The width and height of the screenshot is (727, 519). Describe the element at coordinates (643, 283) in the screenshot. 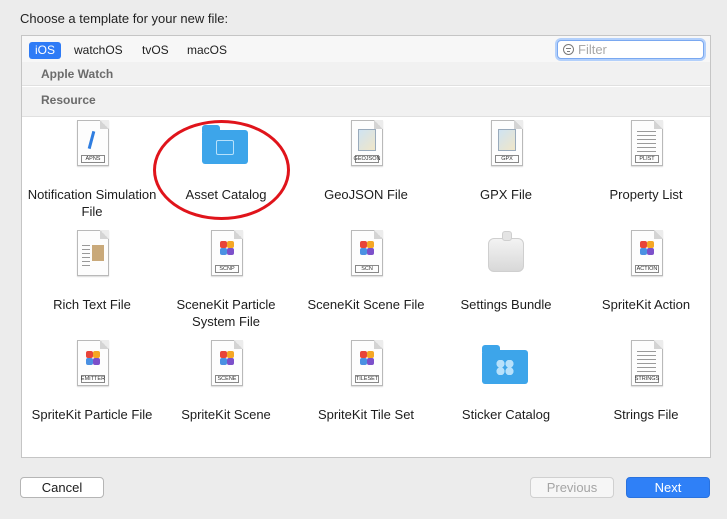

I see `template-tile: ACTION SpriteKit Action` at that location.